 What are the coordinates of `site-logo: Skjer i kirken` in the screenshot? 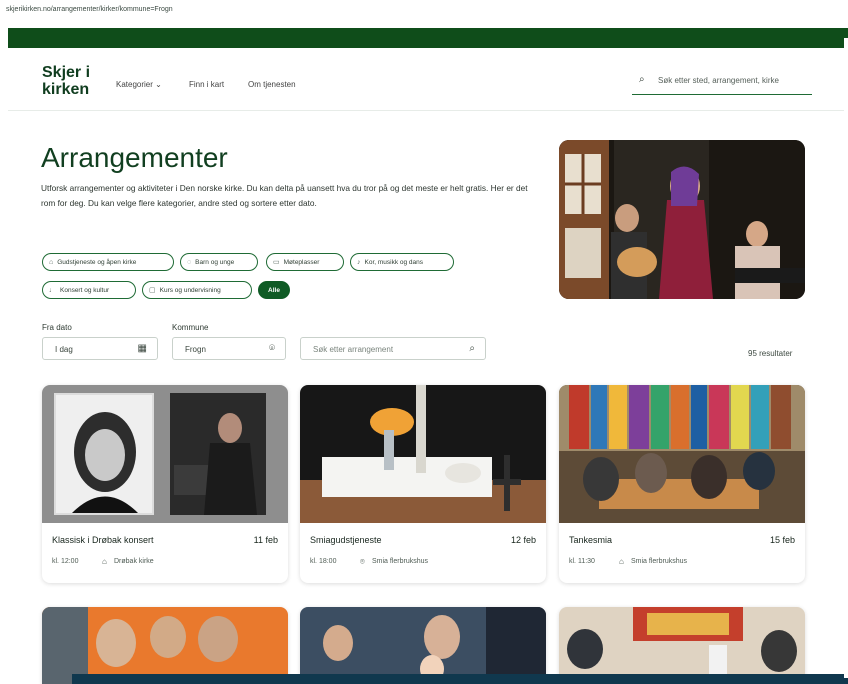 It's located at (66, 81).